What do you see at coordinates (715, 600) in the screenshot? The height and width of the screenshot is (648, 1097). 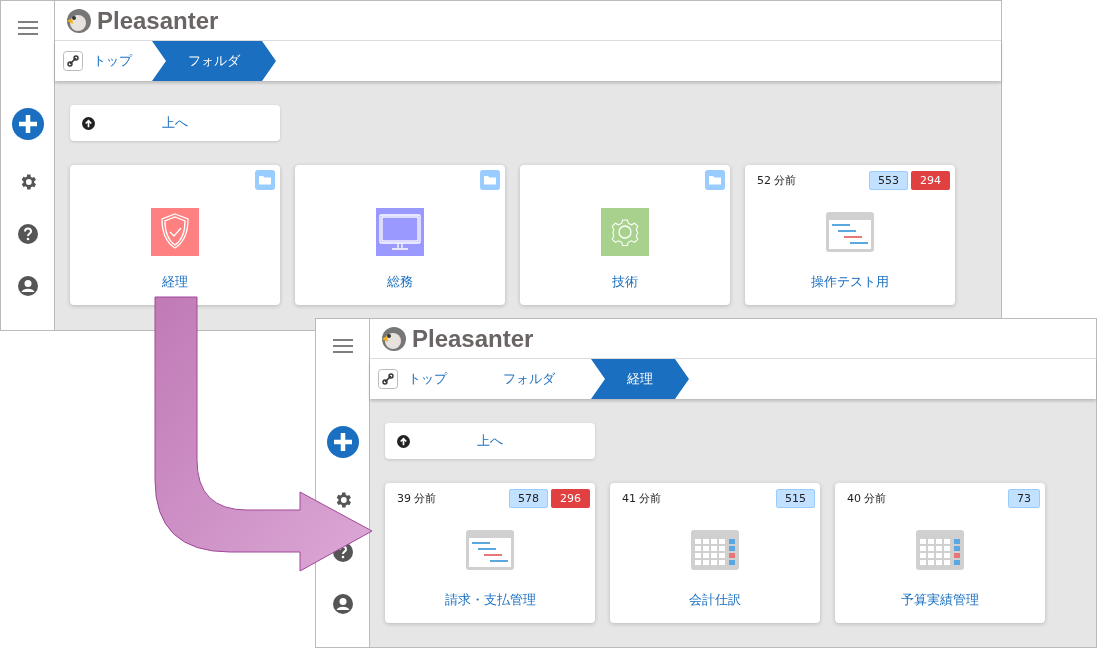 I see `card-title: 会計仕訳` at bounding box center [715, 600].